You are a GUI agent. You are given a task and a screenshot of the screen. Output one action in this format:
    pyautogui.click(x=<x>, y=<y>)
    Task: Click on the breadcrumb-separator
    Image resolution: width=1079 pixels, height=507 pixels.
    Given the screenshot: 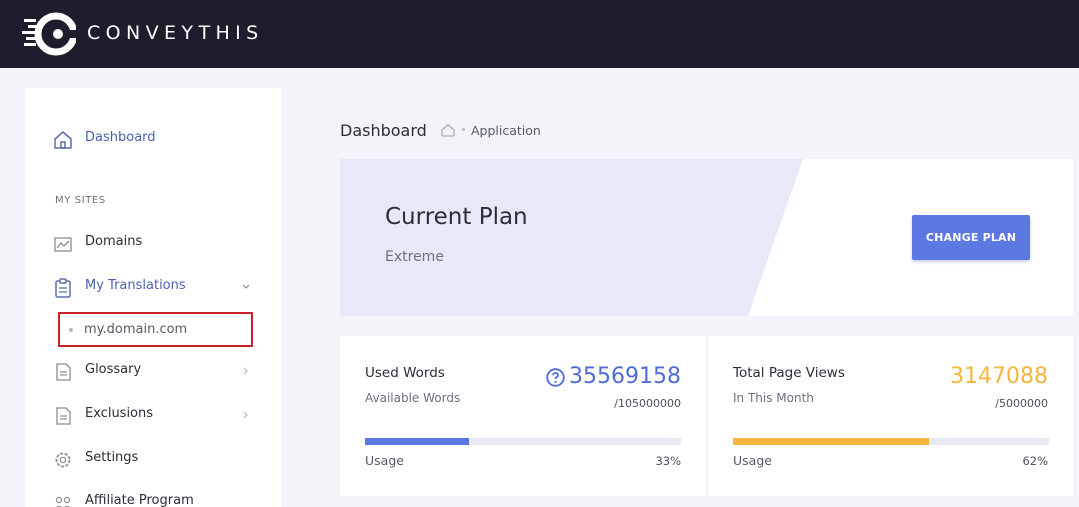 What is the action you would take?
    pyautogui.click(x=463, y=129)
    